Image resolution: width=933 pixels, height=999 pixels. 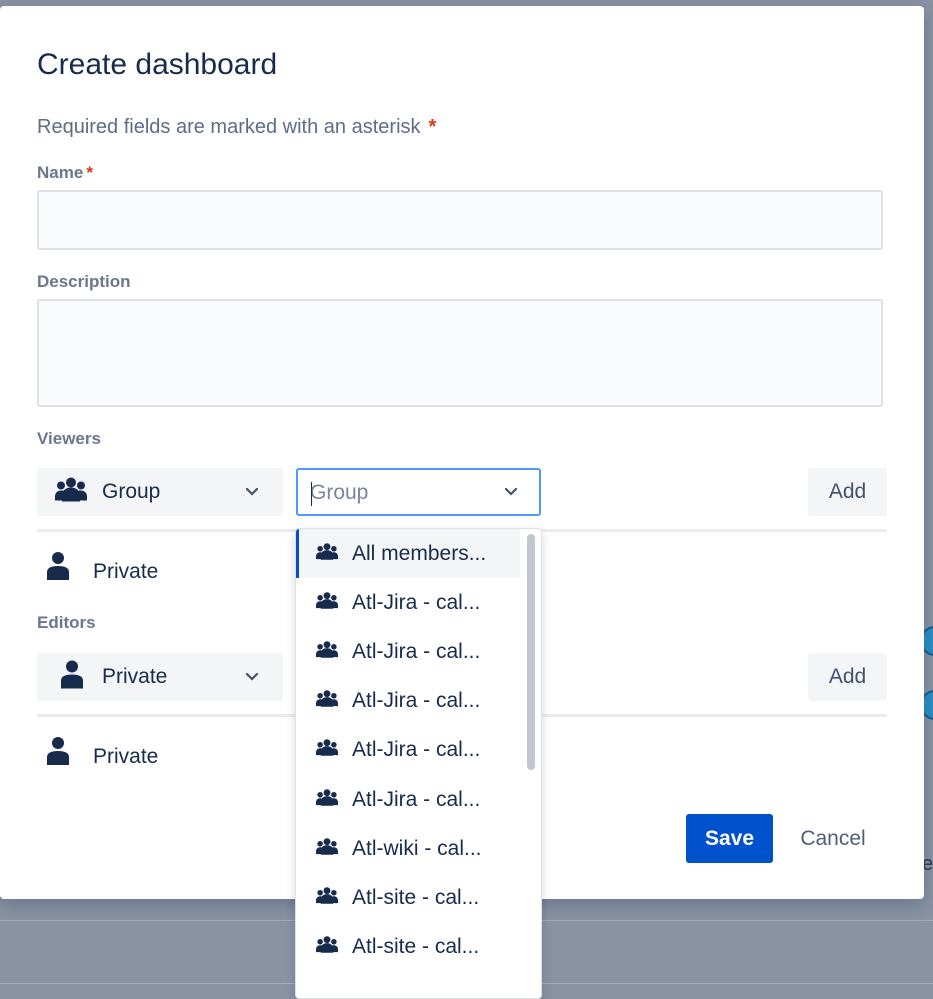 I want to click on viewers-current-label: Private, so click(x=125, y=572).